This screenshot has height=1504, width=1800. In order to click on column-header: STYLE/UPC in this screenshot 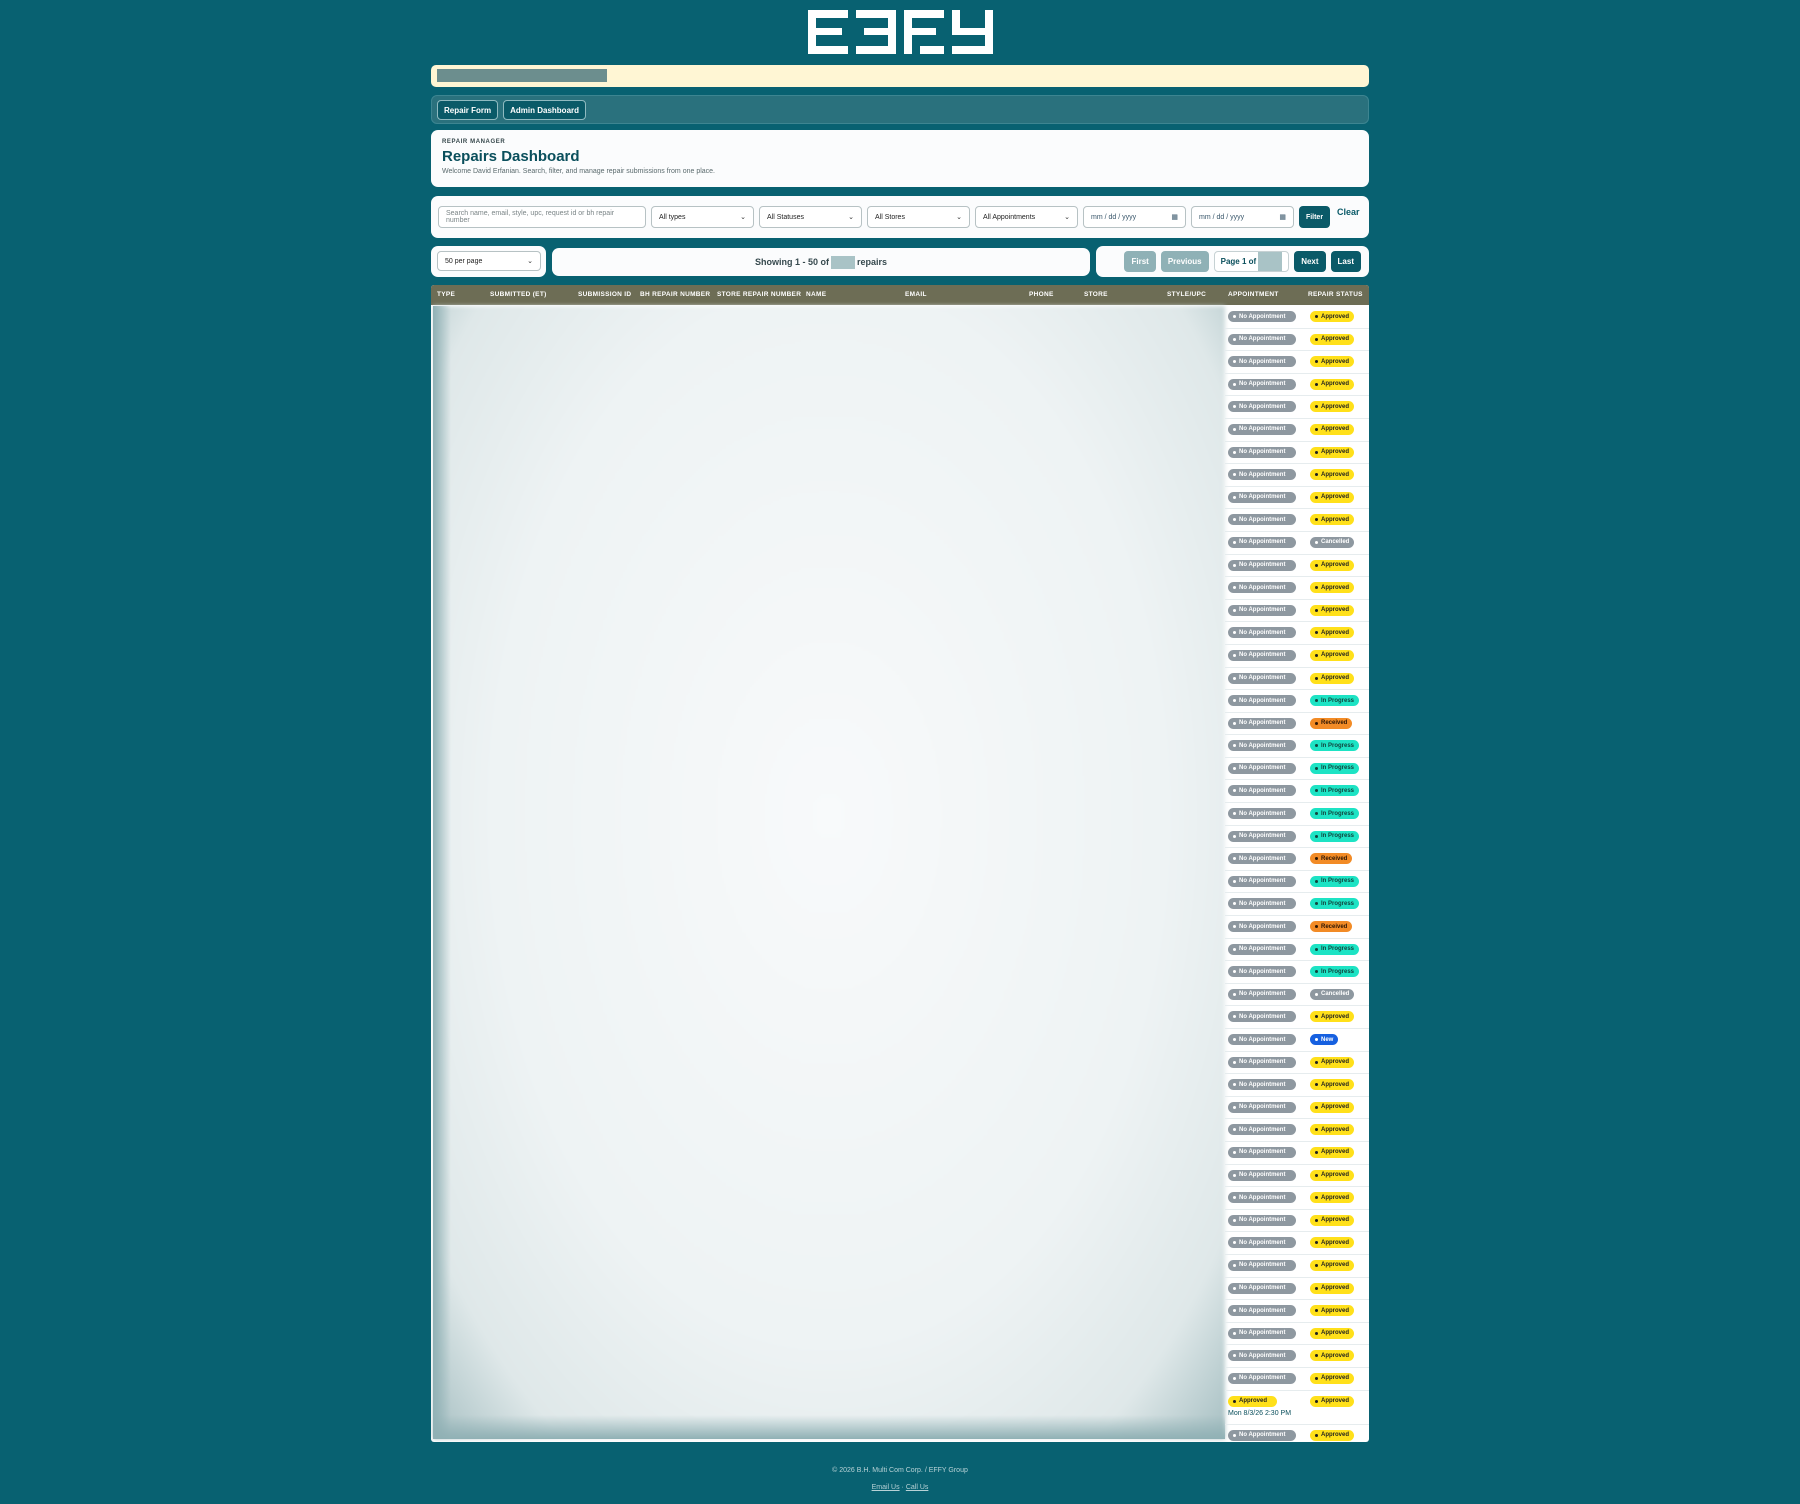, I will do `click(1186, 294)`.